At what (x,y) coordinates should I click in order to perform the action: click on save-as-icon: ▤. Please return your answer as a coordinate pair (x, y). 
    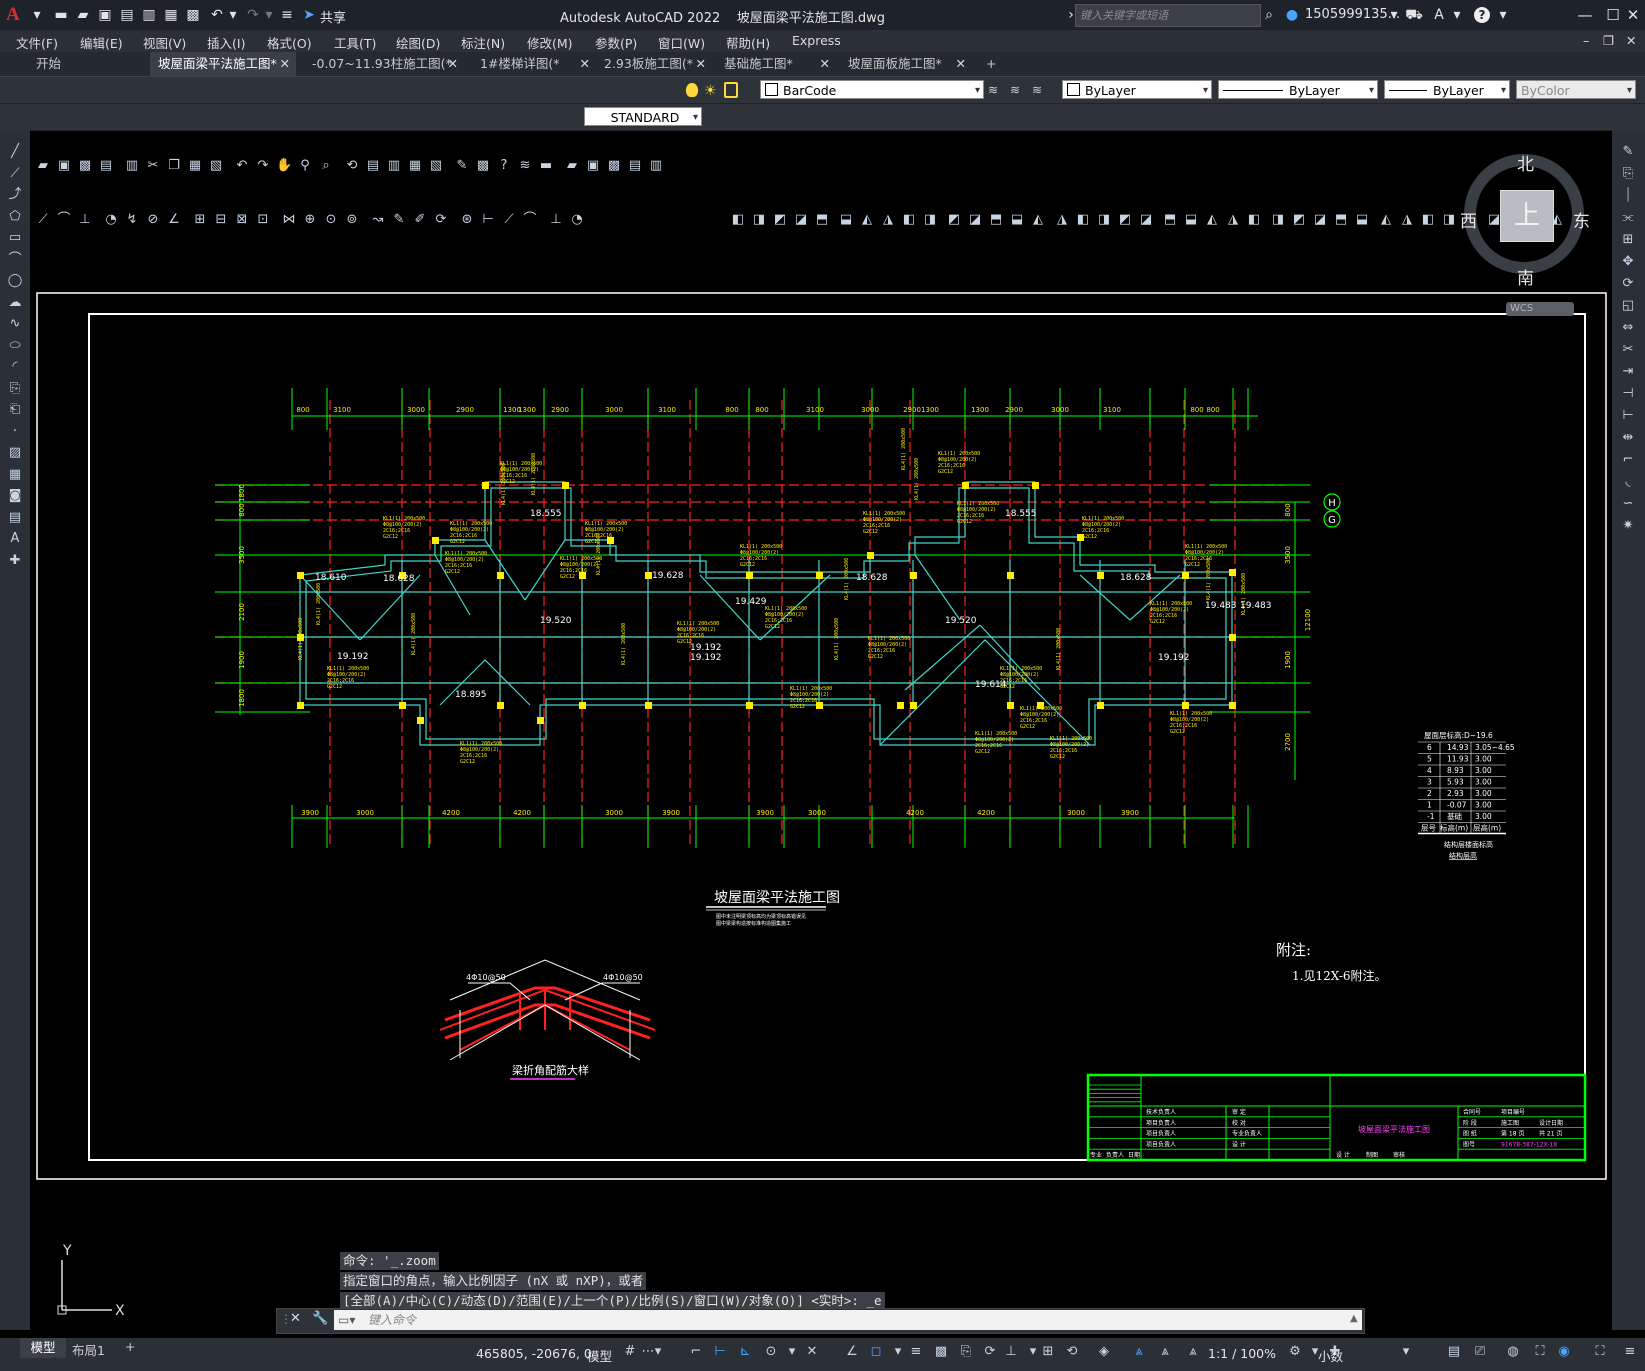
    Looking at the image, I should click on (127, 15).